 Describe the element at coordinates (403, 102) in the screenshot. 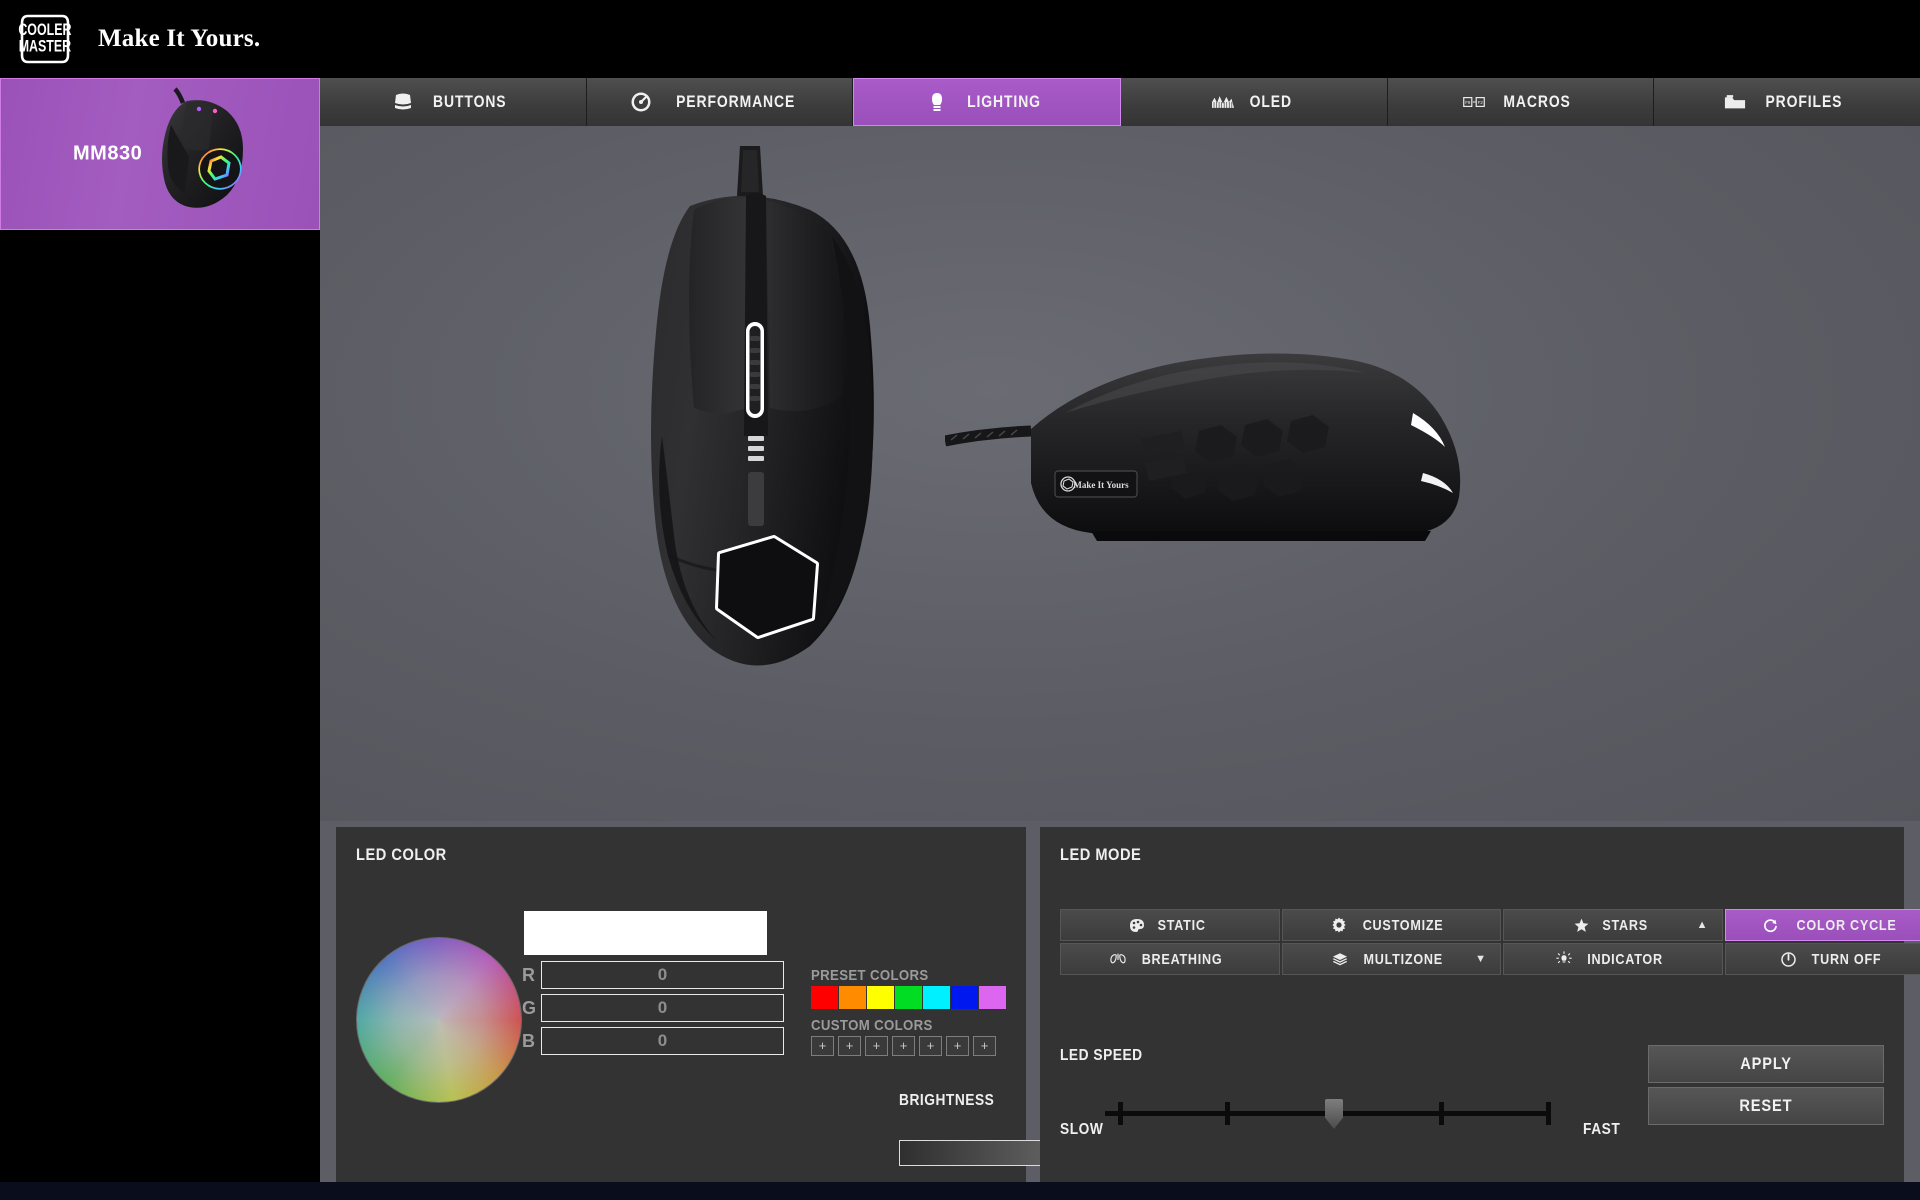

I see `mouse-buttons-icon` at that location.